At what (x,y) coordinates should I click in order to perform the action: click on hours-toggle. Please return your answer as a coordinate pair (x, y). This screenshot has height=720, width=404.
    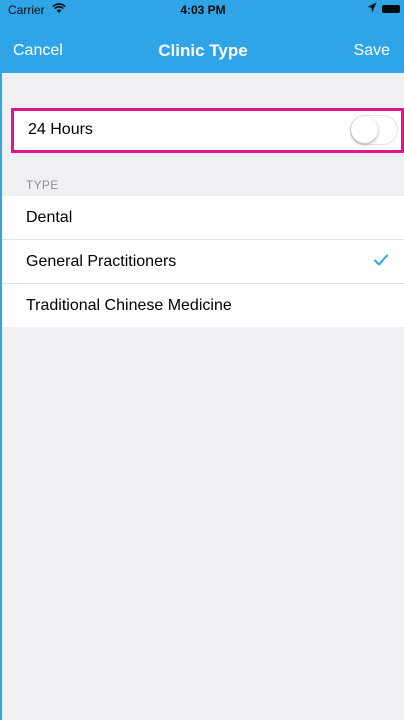
    Looking at the image, I should click on (374, 130).